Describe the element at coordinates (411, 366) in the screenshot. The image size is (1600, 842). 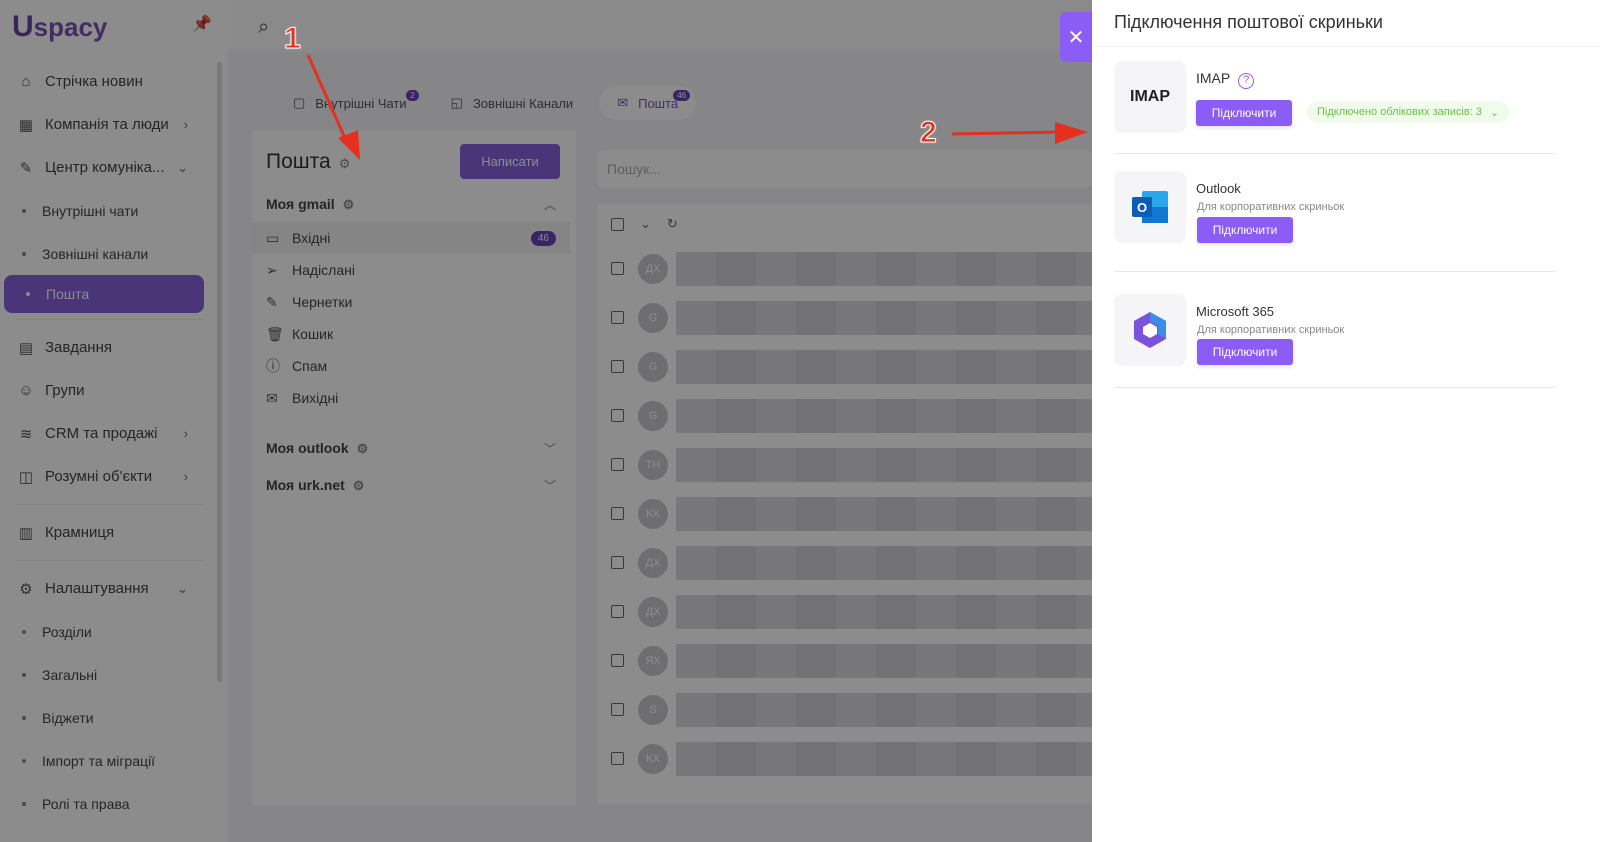
I see `mail-folder: ⓘ Спам` at that location.